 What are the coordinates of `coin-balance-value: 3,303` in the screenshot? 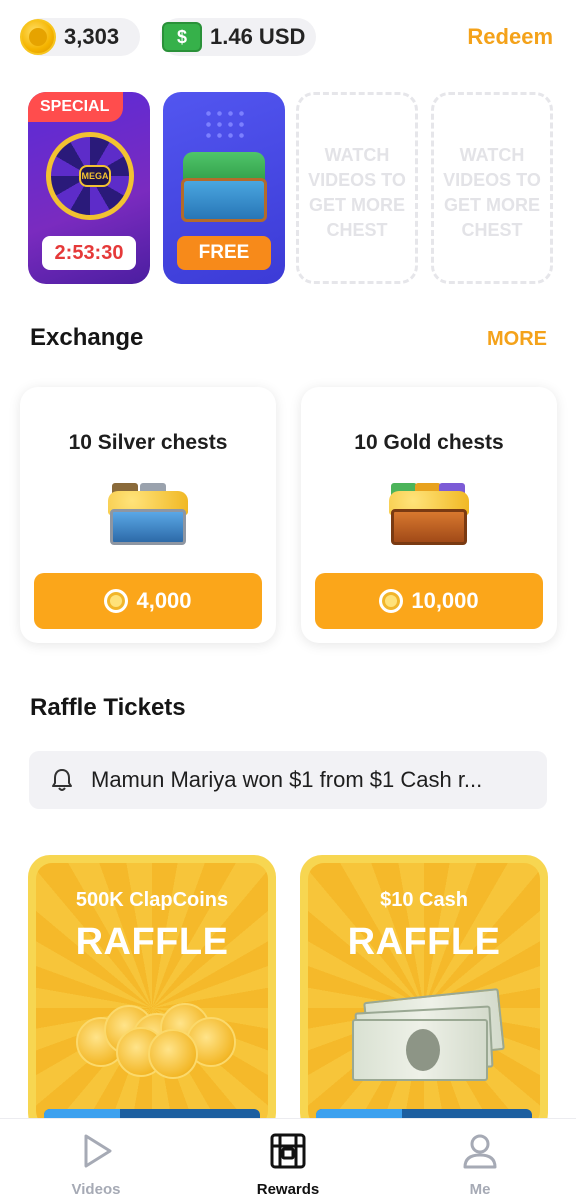 It's located at (92, 36).